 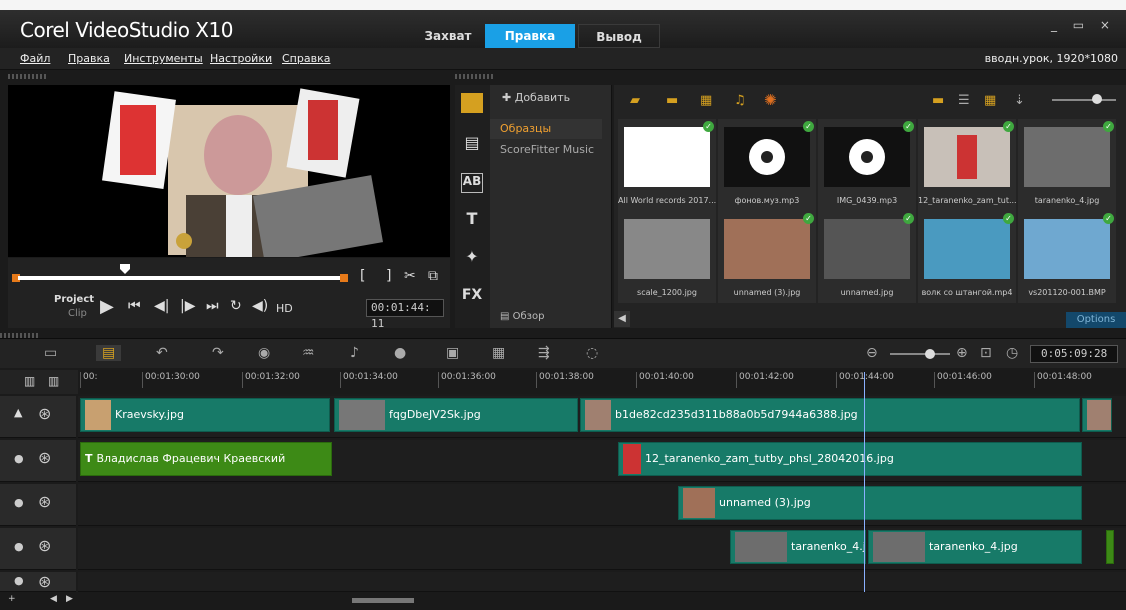 What do you see at coordinates (622, 319) in the screenshot?
I see `scroll-left-button: ◀` at bounding box center [622, 319].